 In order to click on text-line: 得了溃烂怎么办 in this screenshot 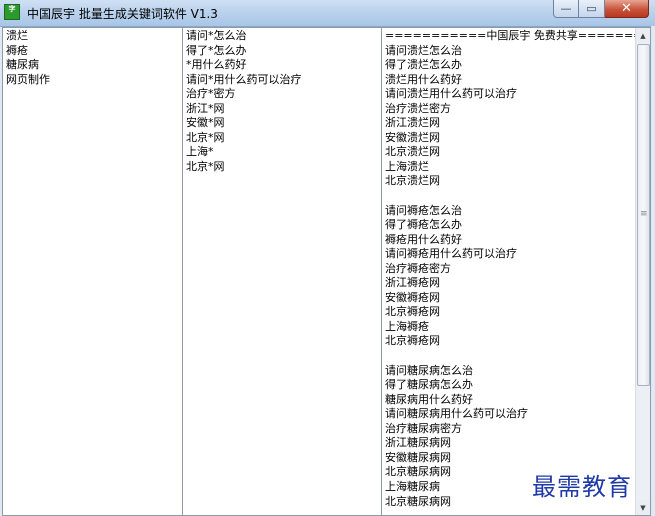, I will do `click(423, 65)`.